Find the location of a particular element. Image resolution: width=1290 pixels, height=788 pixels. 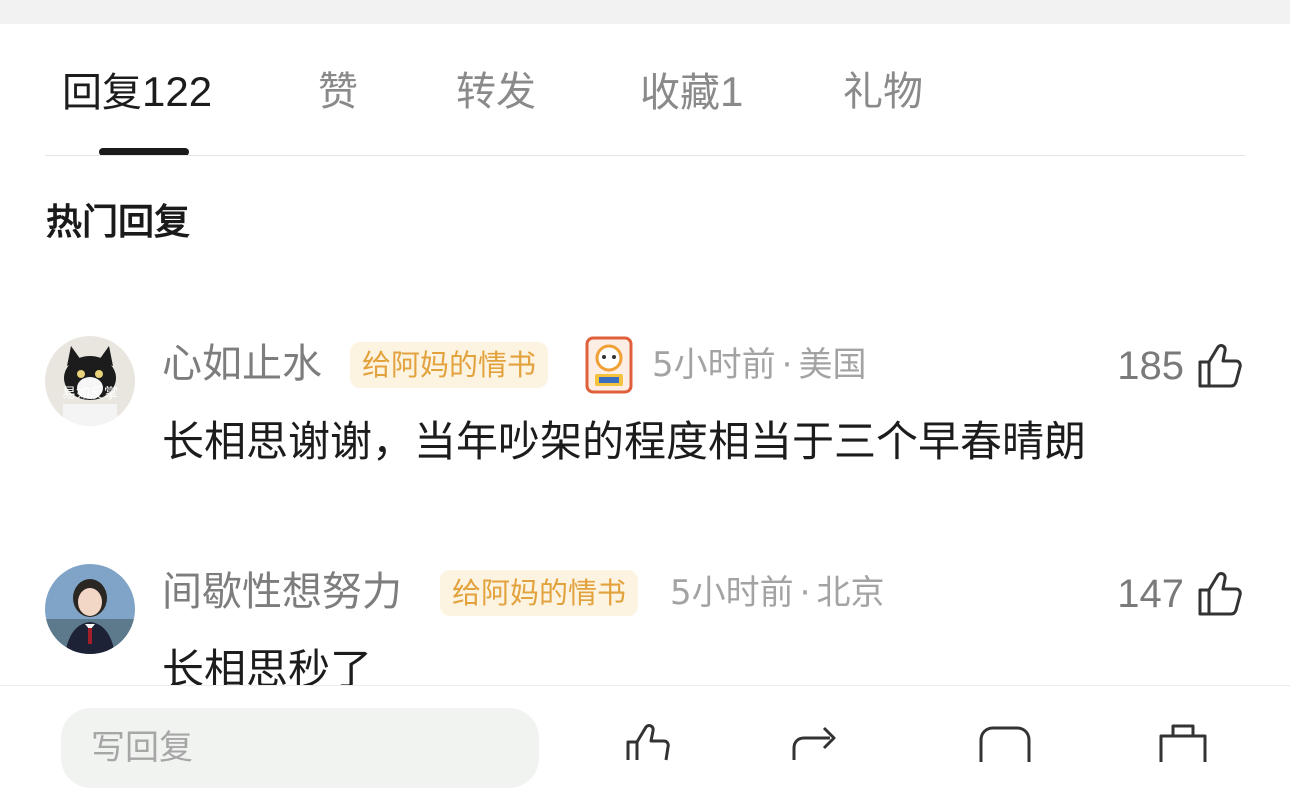

reply-placeholder: 写回复 is located at coordinates (142, 748).